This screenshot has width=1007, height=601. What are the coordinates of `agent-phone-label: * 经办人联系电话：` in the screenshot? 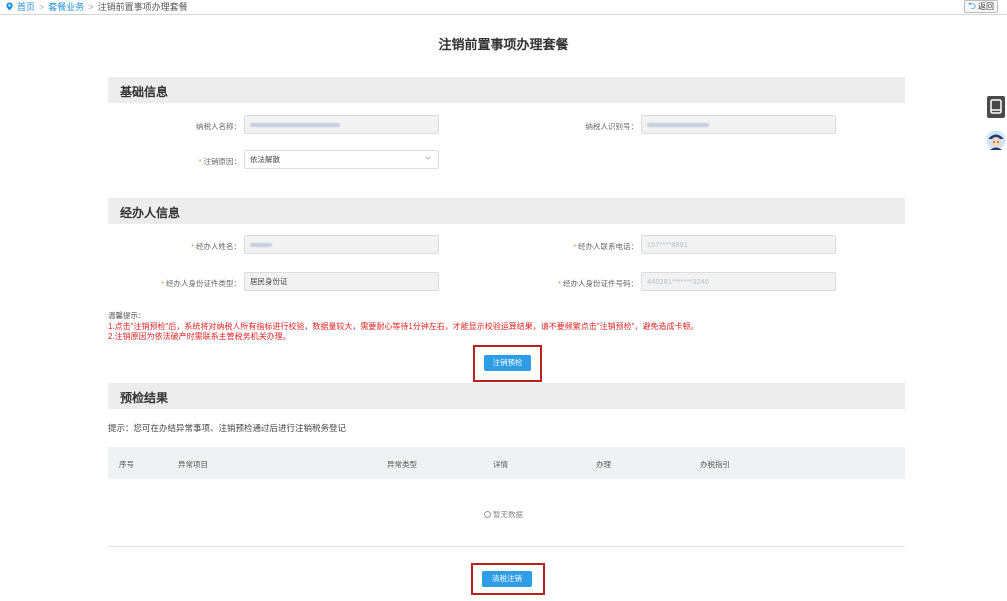 It's located at (605, 246).